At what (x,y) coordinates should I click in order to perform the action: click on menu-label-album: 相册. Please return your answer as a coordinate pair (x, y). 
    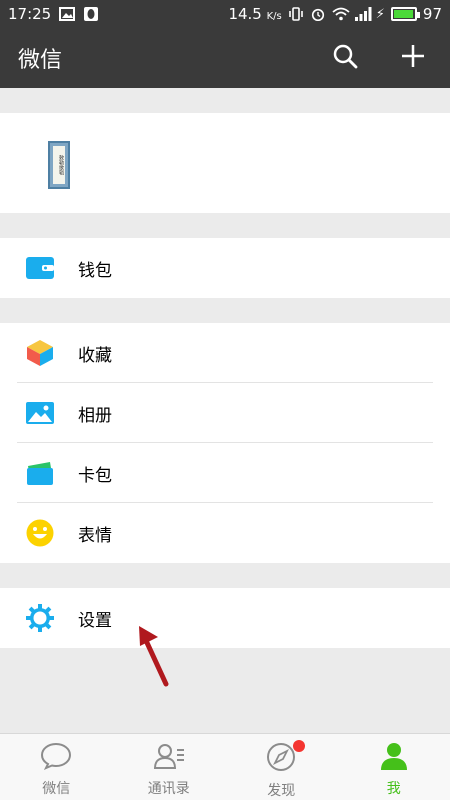
    Looking at the image, I should click on (95, 415).